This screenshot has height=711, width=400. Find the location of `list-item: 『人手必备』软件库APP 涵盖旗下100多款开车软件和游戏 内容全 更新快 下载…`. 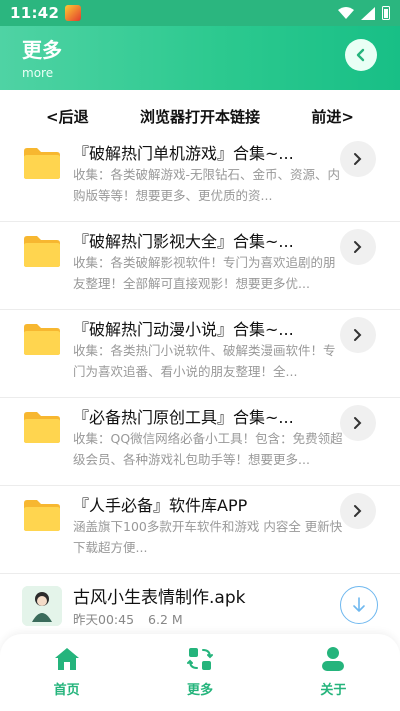

list-item: 『人手必备』软件库APP 涵盖旗下100多款开车软件和游戏 内容全 更新快 下载… is located at coordinates (200, 530).